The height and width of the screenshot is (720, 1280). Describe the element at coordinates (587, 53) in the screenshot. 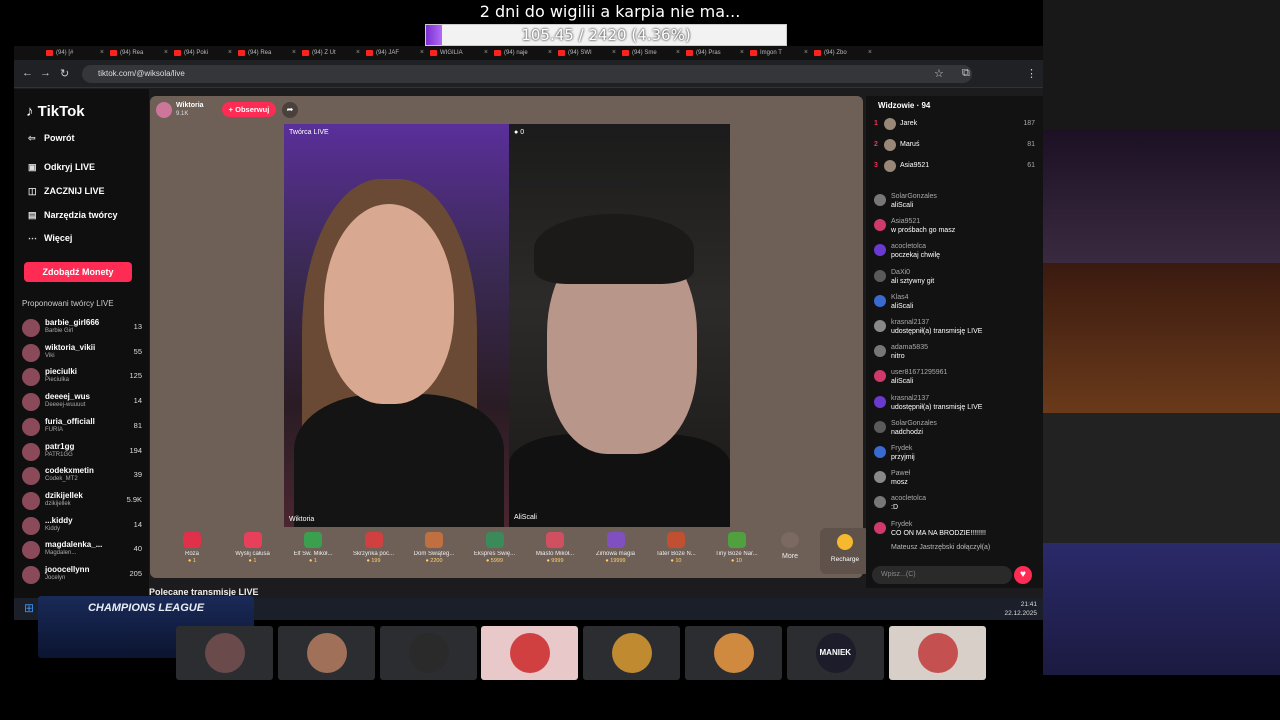

I see `browser-tab: (94) SWI ×` at that location.